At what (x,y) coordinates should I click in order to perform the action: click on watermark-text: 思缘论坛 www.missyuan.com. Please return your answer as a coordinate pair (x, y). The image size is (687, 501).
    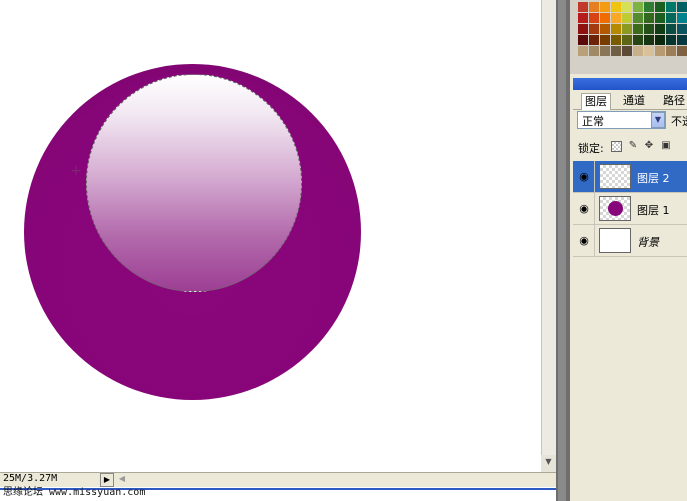
    Looking at the image, I should click on (74, 492).